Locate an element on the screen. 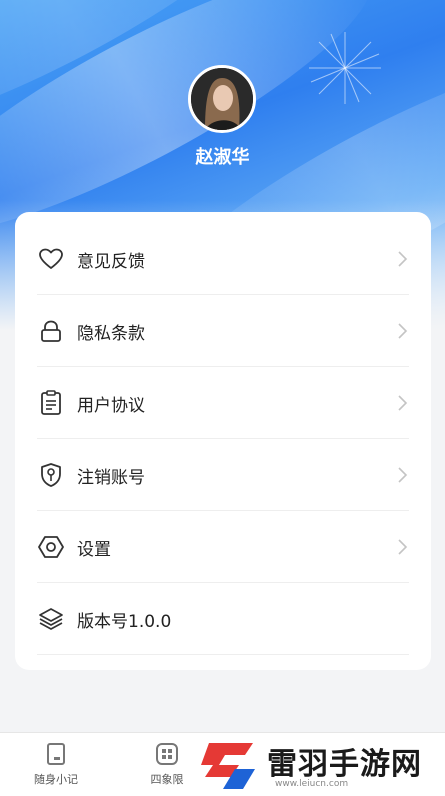 Image resolution: width=445 pixels, height=796 pixels. document-icon is located at coordinates (51, 403).